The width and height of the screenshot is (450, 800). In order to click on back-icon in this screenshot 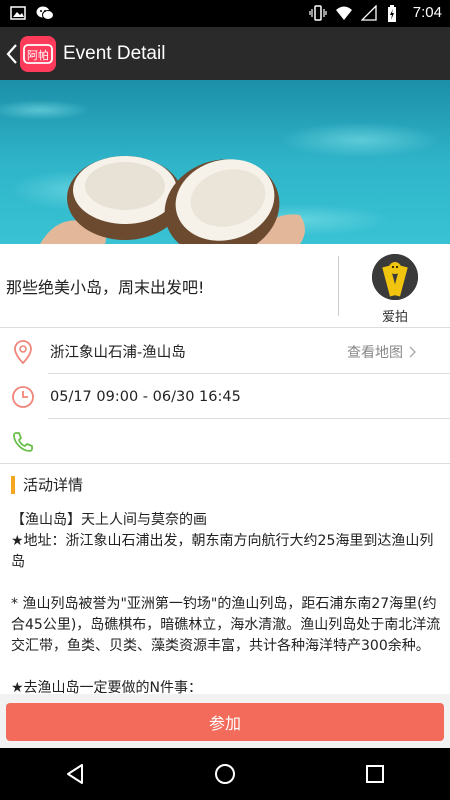, I will do `click(75, 774)`.